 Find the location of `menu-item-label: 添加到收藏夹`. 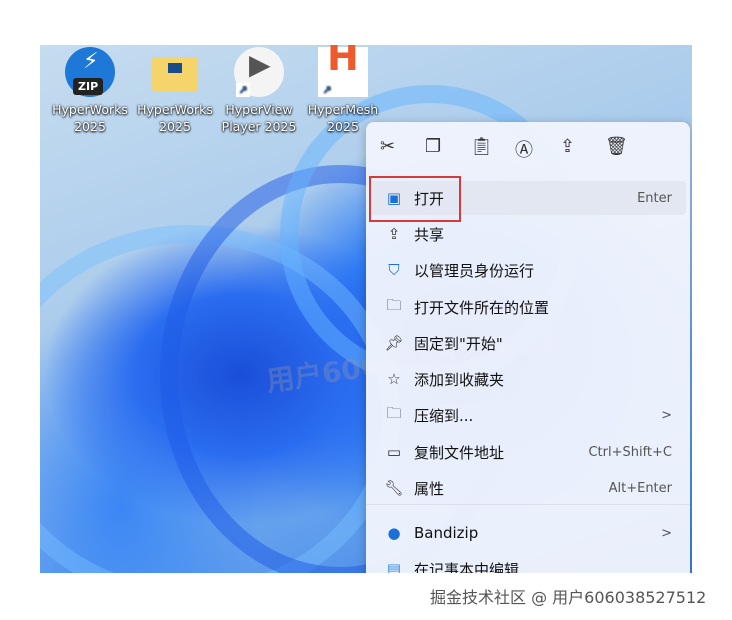

menu-item-label: 添加到收藏夹 is located at coordinates (459, 379).